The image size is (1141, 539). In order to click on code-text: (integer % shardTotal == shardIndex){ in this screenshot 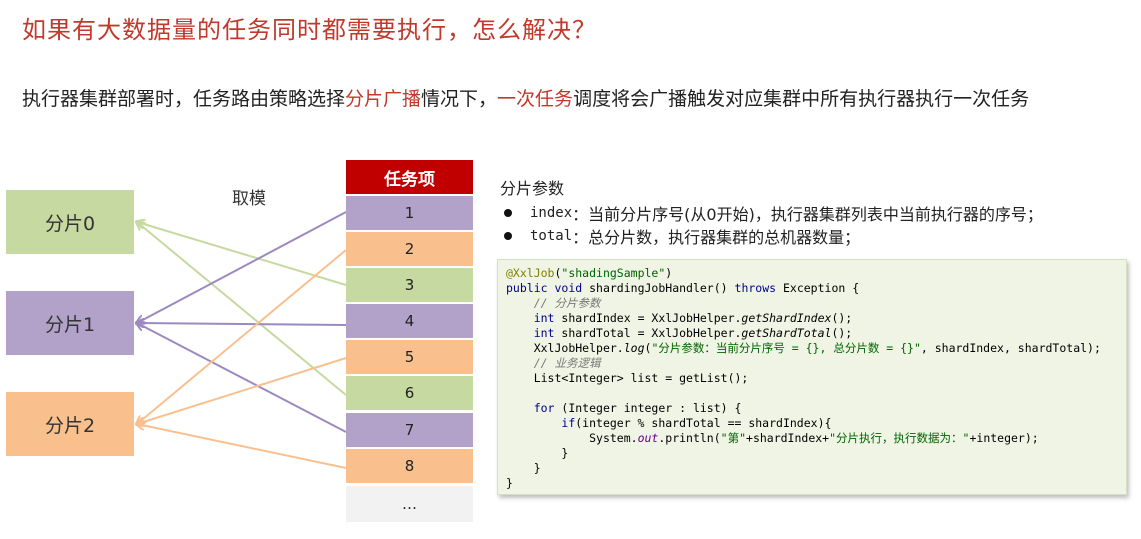, I will do `click(703, 423)`.